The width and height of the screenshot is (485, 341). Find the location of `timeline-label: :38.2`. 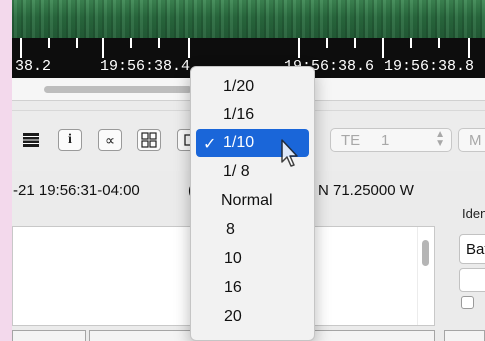

timeline-label: :38.2 is located at coordinates (32, 66).